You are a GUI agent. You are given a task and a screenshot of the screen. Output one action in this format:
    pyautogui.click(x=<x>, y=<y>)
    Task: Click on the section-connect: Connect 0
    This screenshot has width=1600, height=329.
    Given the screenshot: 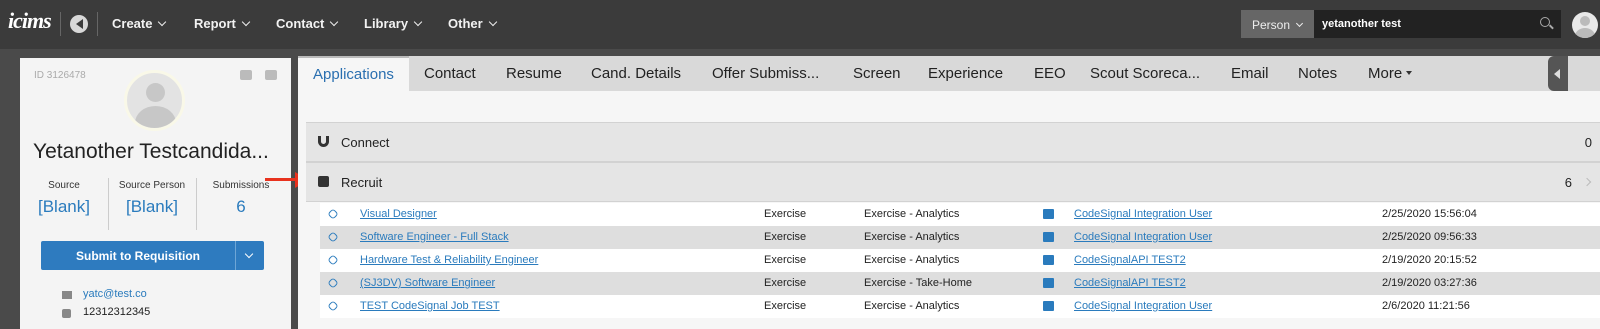 What is the action you would take?
    pyautogui.click(x=953, y=142)
    